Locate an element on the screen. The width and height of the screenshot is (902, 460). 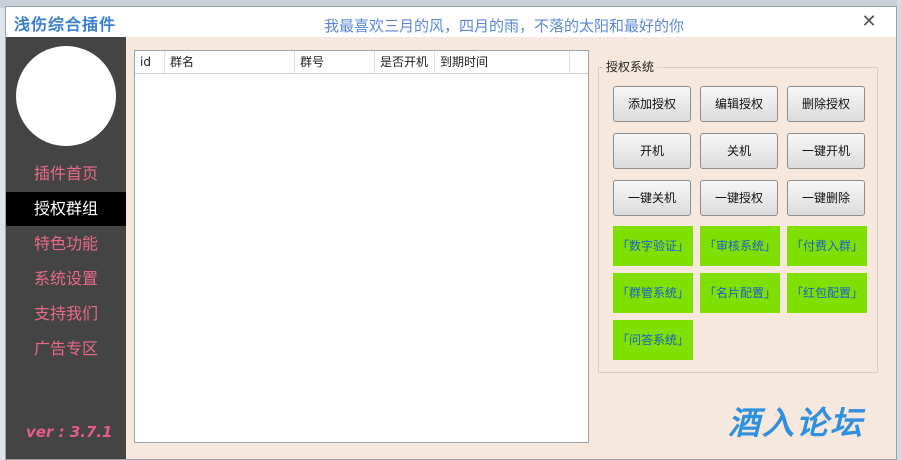
close-icon: ✕ is located at coordinates (869, 22).